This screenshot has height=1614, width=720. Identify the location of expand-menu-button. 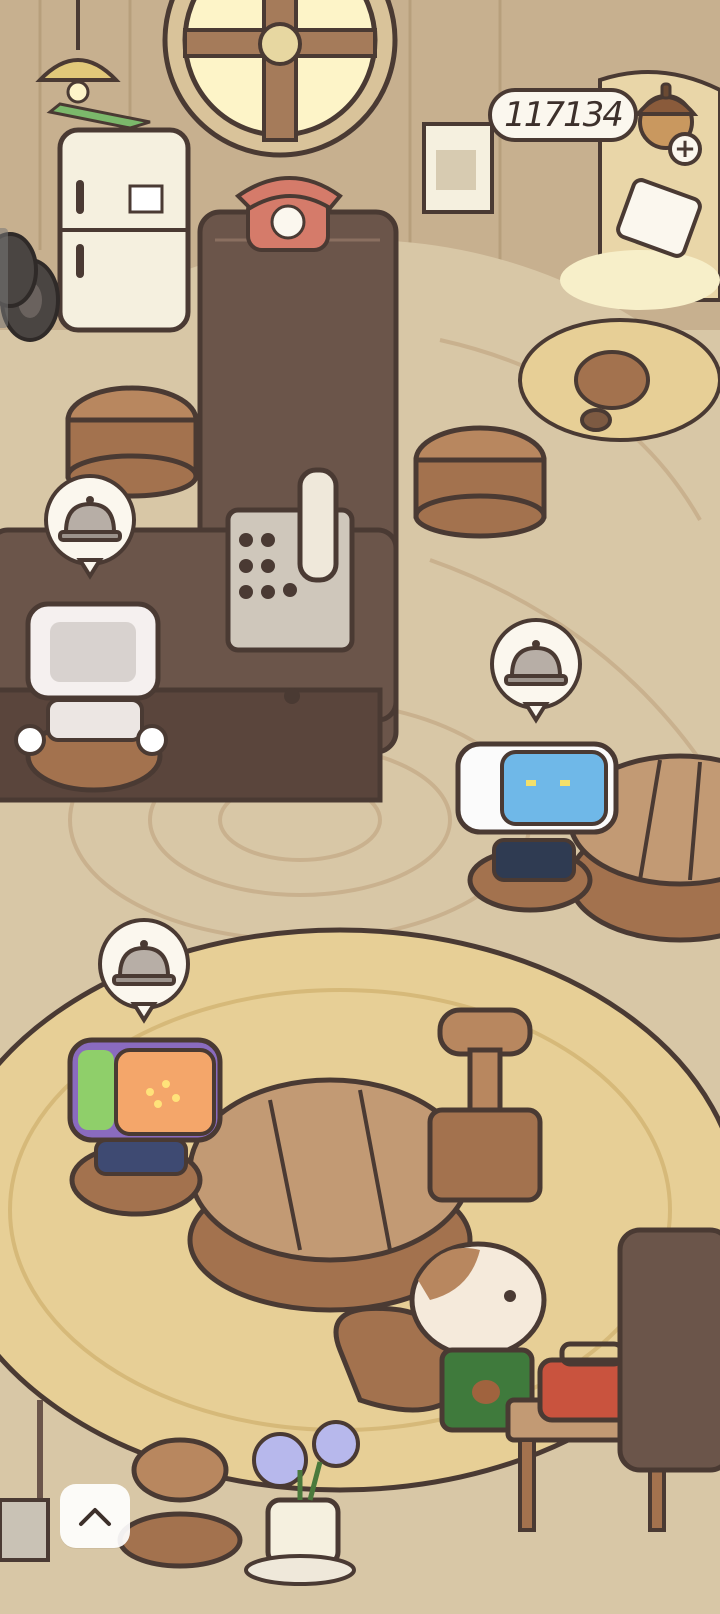
(95, 1516).